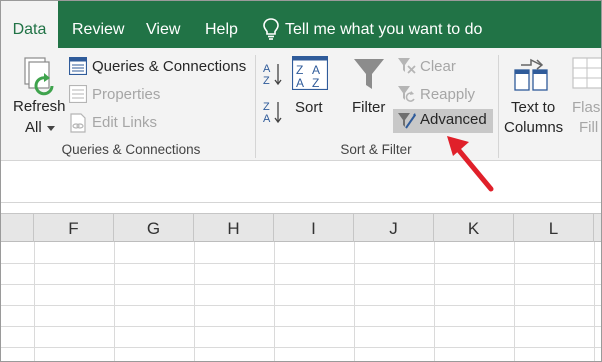 This screenshot has width=602, height=362. Describe the element at coordinates (448, 94) in the screenshot. I see `reapply-label: Reapply` at that location.